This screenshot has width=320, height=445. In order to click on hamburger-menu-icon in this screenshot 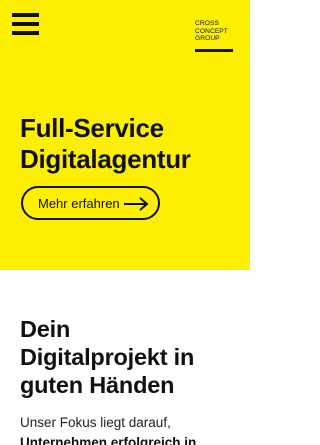, I will do `click(25, 24)`.